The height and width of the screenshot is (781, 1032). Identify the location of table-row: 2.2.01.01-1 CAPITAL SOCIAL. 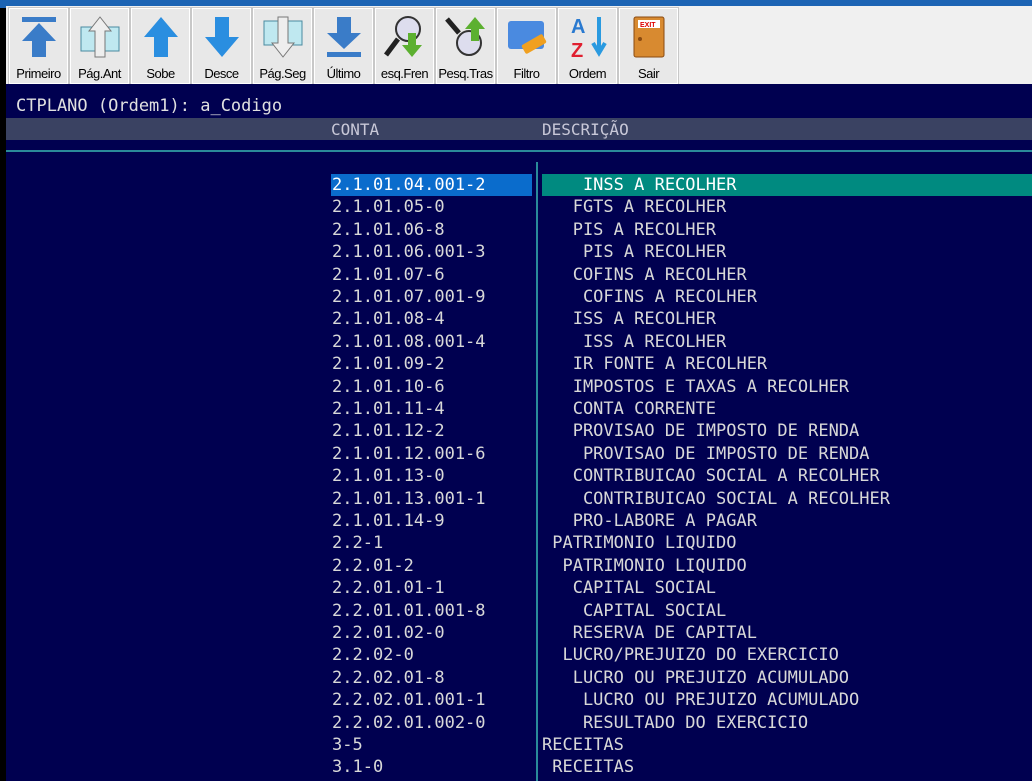
(519, 588).